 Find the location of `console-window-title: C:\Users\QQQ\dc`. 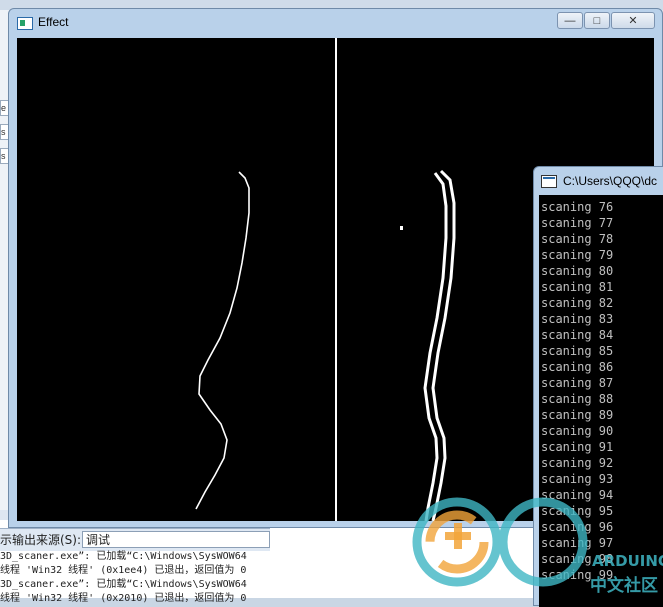

console-window-title: C:\Users\QQQ\dc is located at coordinates (610, 181).